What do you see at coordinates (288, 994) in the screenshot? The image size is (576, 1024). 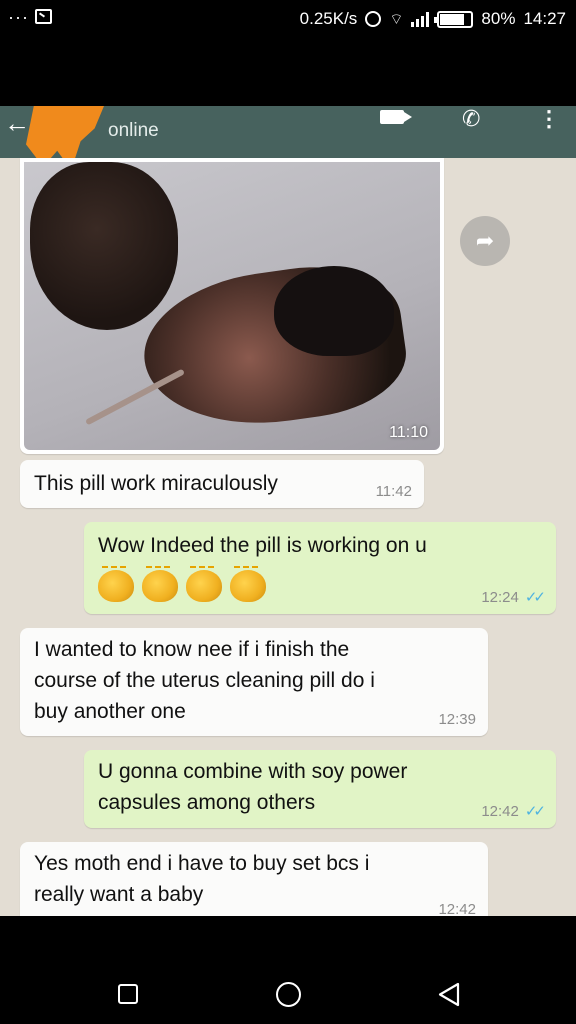 I see `home-icon` at bounding box center [288, 994].